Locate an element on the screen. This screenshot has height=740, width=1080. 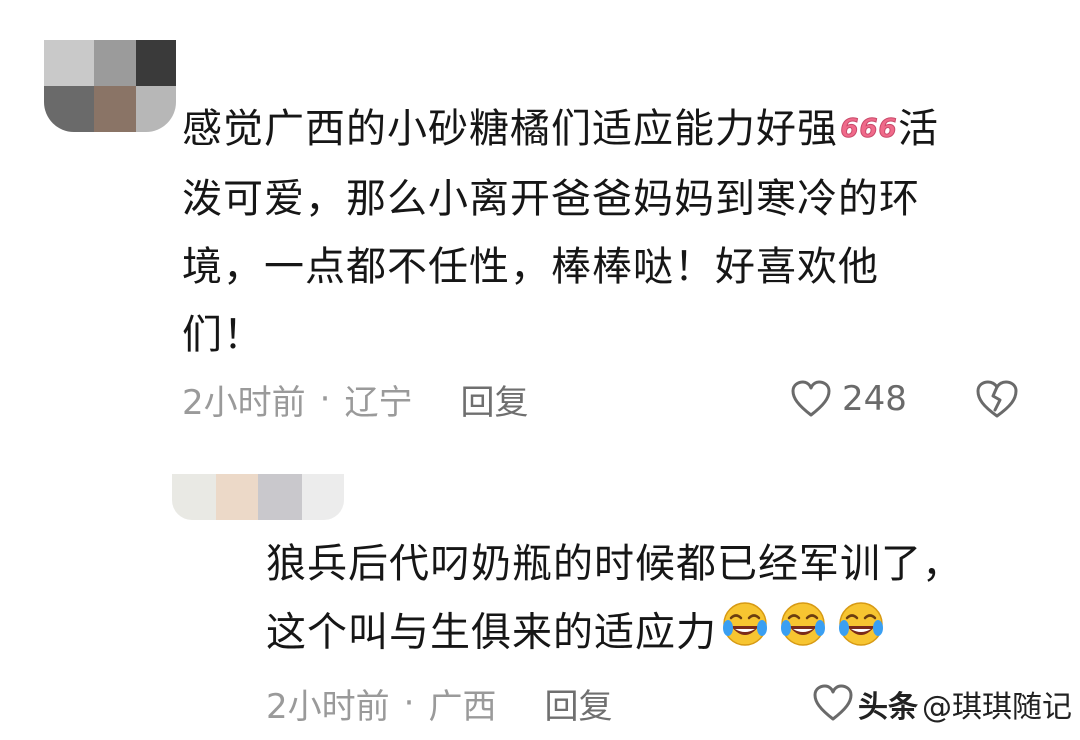
watermark: 头条 @琪琪随记 is located at coordinates (965, 704).